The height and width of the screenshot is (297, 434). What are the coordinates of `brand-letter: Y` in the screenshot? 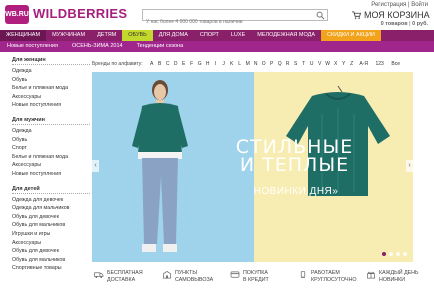 It's located at (344, 64).